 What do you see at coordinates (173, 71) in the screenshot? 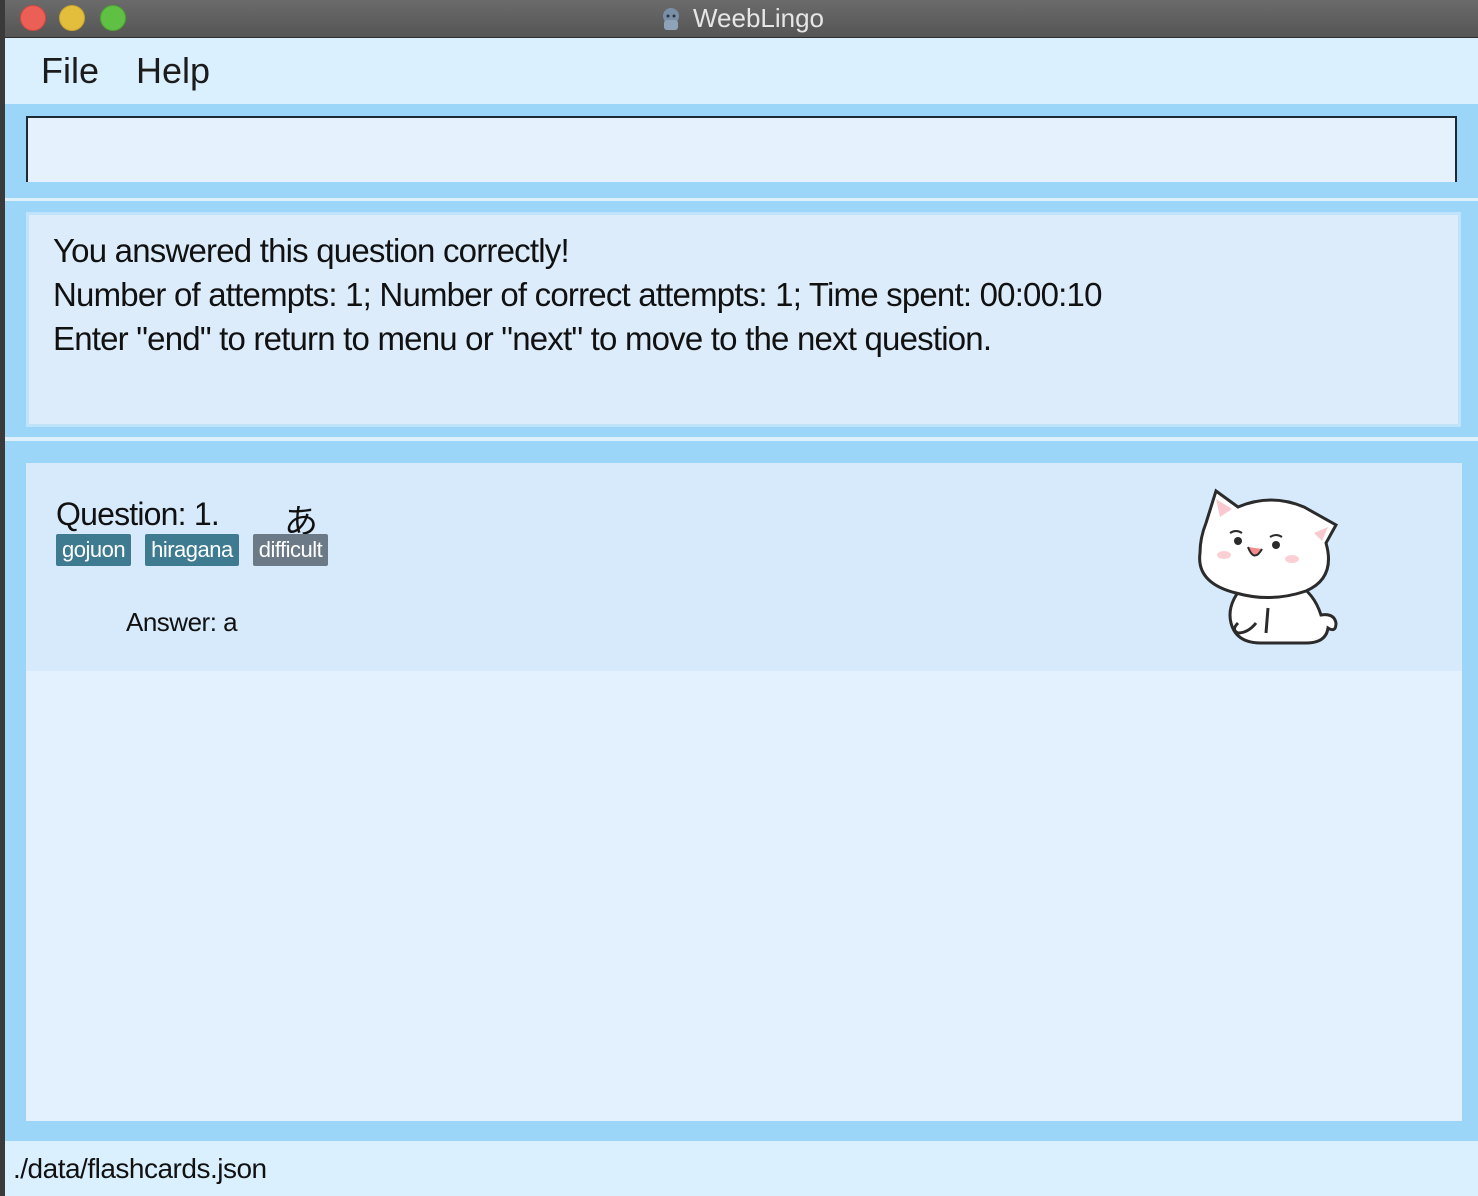
I see `menu-help: Help` at bounding box center [173, 71].